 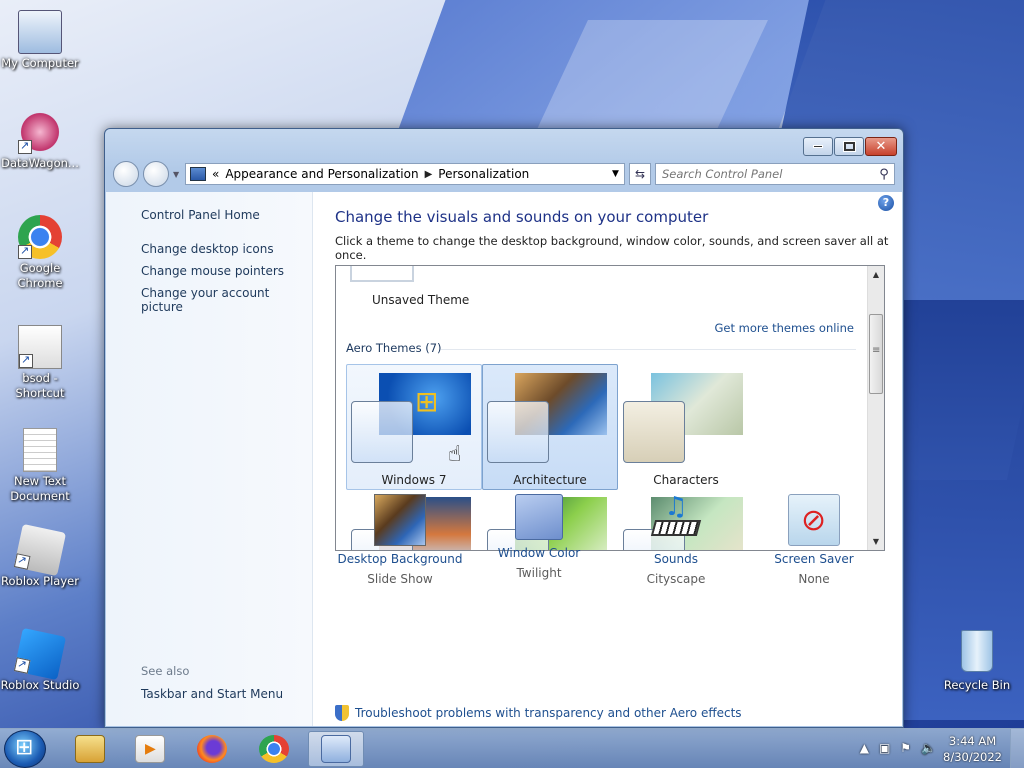 I want to click on search-box: ⚲, so click(x=775, y=174).